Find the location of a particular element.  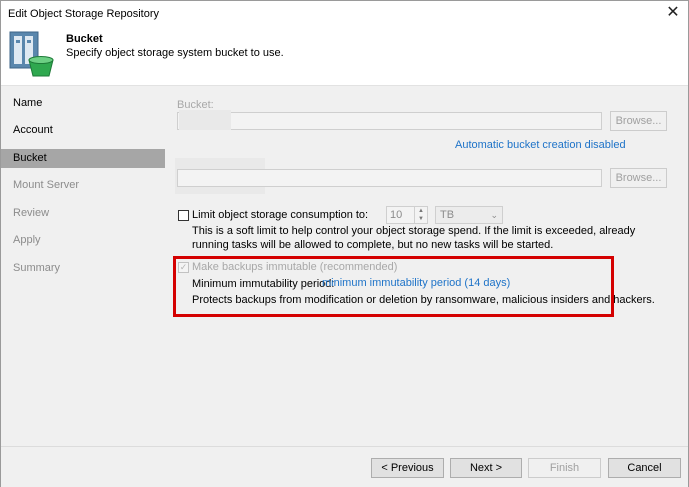

cancel-button: Cancel is located at coordinates (644, 468).